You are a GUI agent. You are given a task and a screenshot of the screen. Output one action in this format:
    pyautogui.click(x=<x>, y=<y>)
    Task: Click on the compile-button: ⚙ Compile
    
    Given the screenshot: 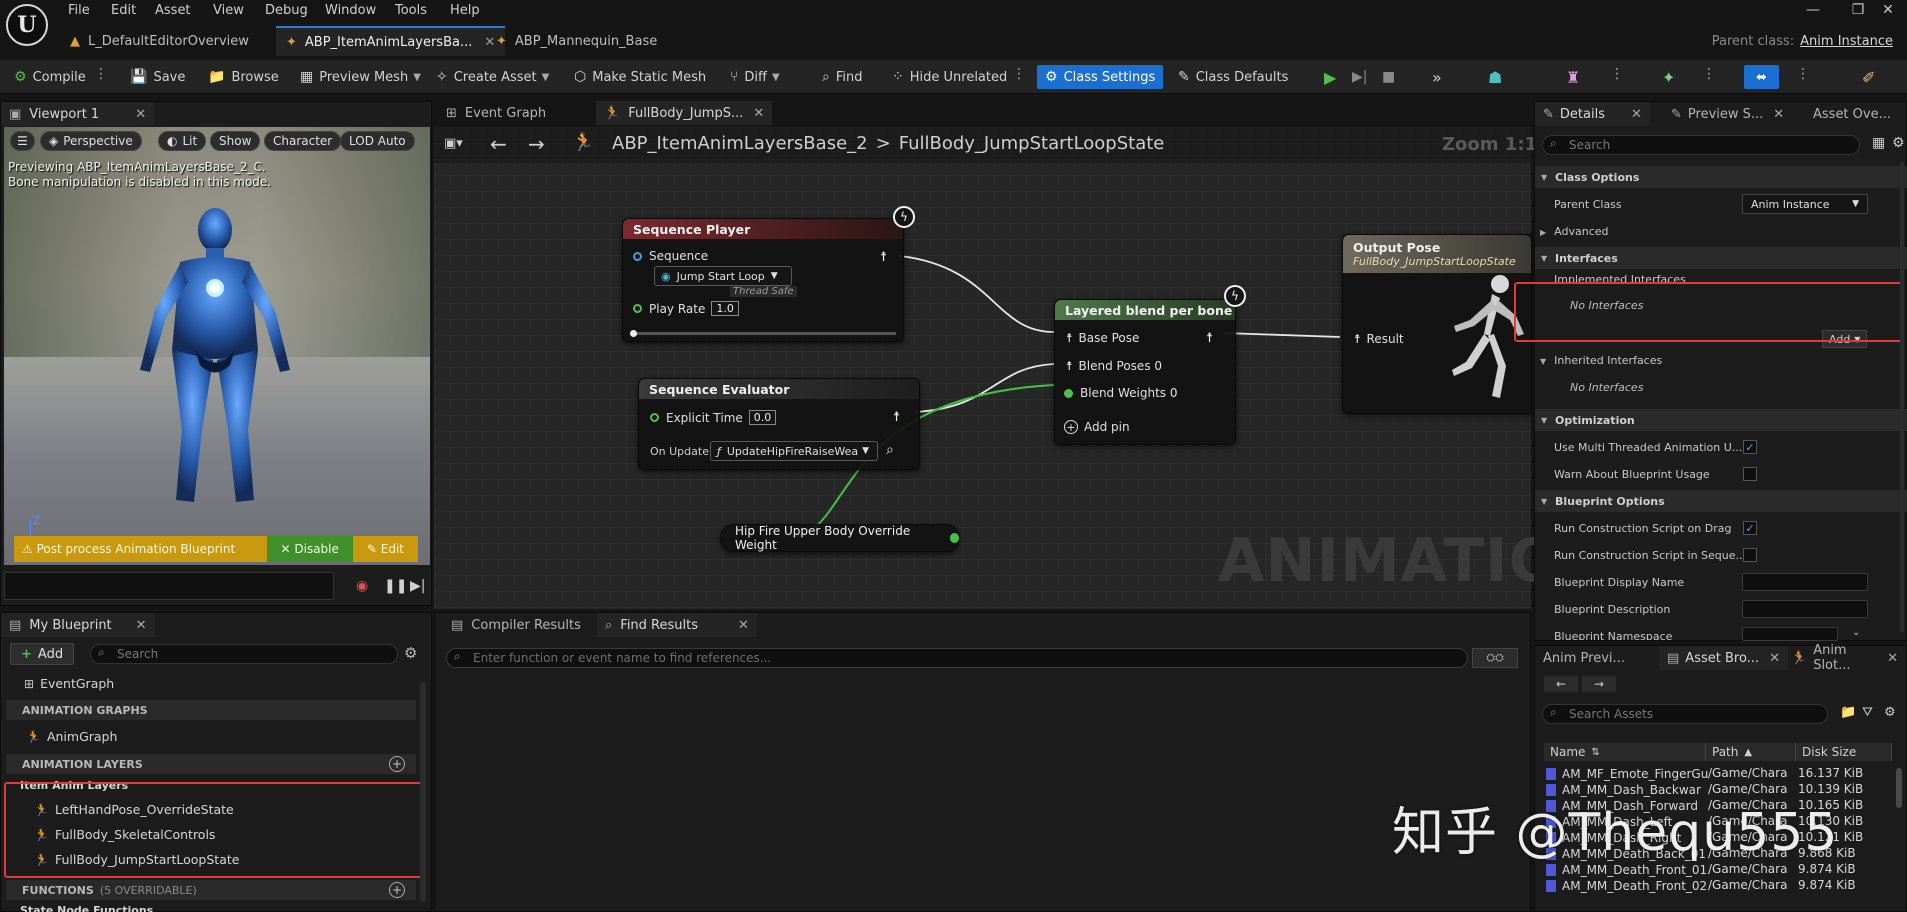 What is the action you would take?
    pyautogui.click(x=50, y=77)
    